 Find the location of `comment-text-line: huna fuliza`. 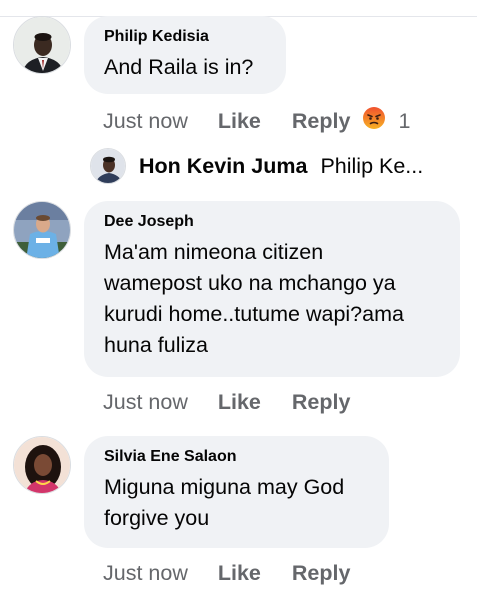

comment-text-line: huna fuliza is located at coordinates (156, 345).